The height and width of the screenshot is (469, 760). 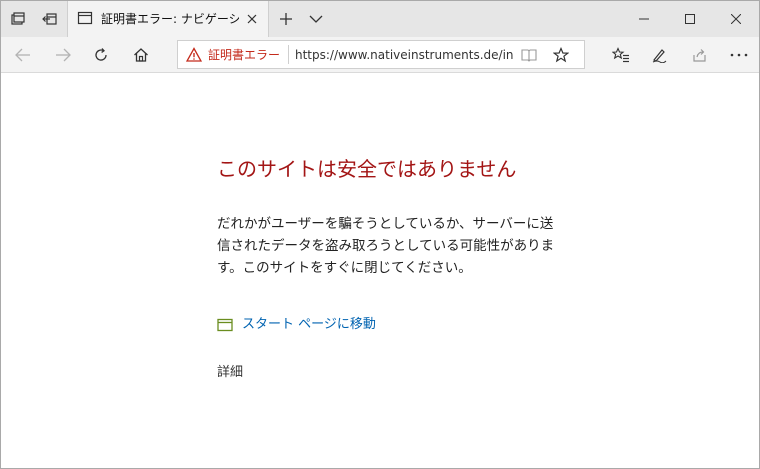 What do you see at coordinates (85, 18) in the screenshot?
I see `page-favicon-icon` at bounding box center [85, 18].